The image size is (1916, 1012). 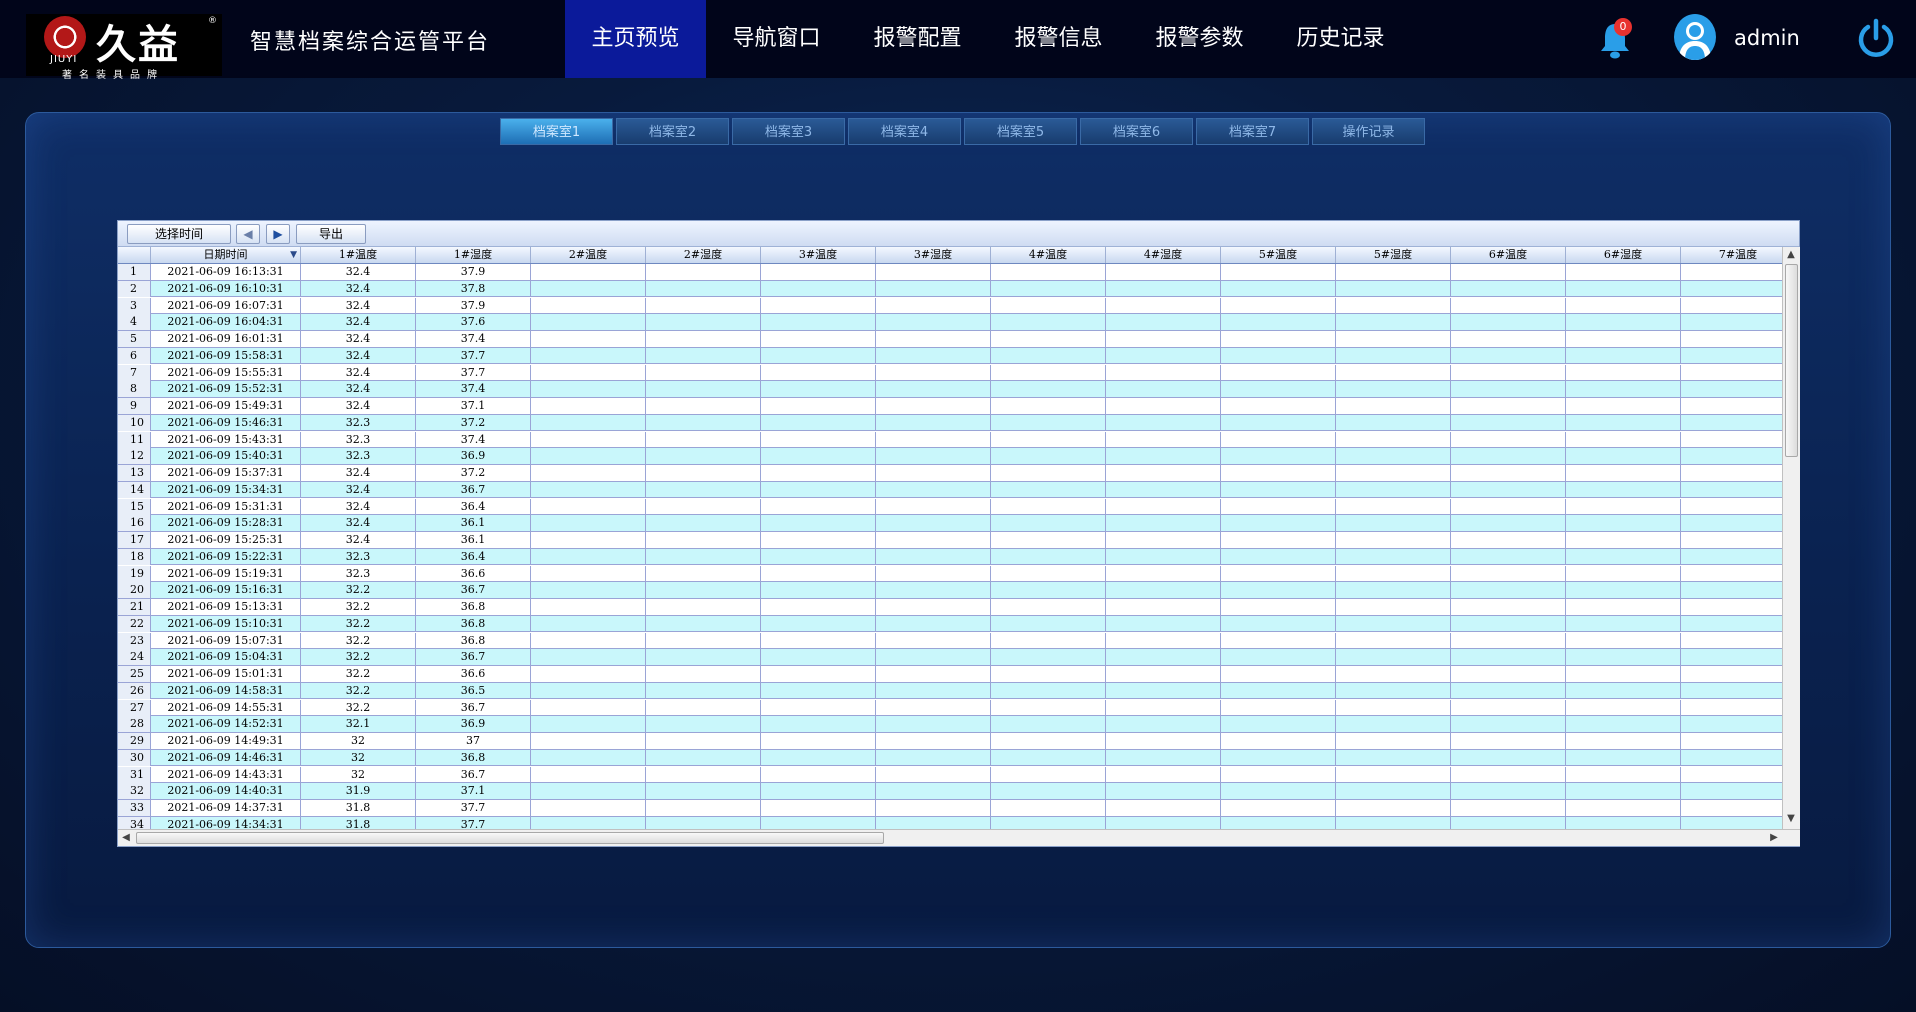 What do you see at coordinates (950, 557) in the screenshot?
I see `table-row: 18 2021-06-09 15:22:31 32.3 36.4` at bounding box center [950, 557].